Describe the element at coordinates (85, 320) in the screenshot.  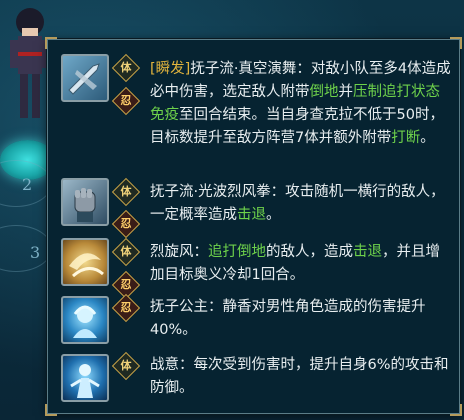
I see `princess-skill-icon` at that location.